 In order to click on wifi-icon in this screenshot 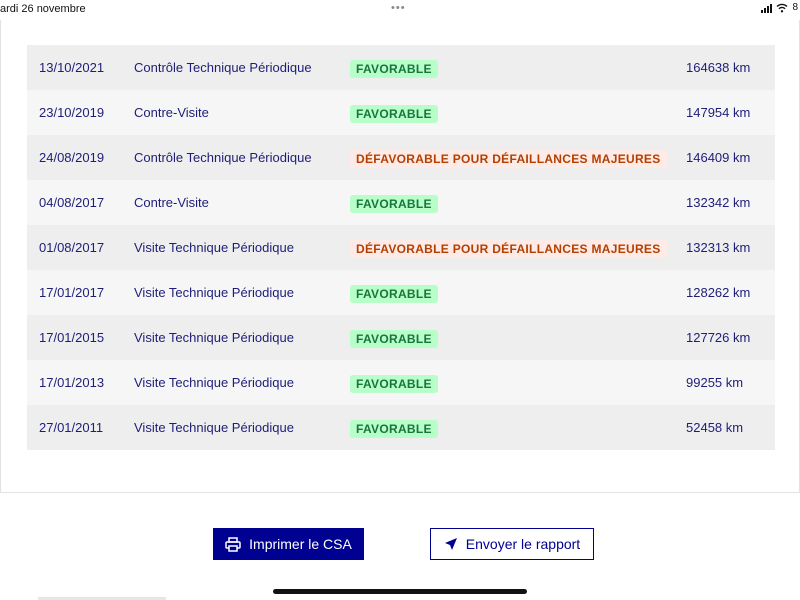, I will do `click(782, 7)`.